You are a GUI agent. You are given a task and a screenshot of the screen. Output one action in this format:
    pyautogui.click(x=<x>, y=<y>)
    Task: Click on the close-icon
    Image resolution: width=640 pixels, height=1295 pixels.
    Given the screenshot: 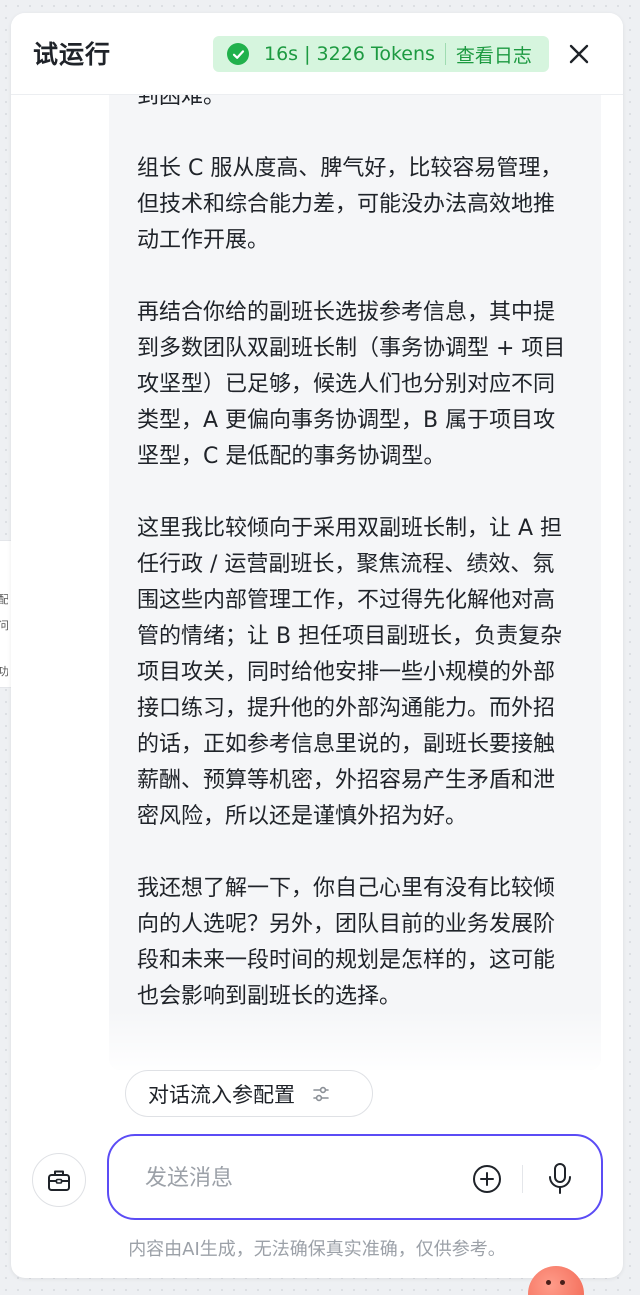 What is the action you would take?
    pyautogui.click(x=579, y=54)
    